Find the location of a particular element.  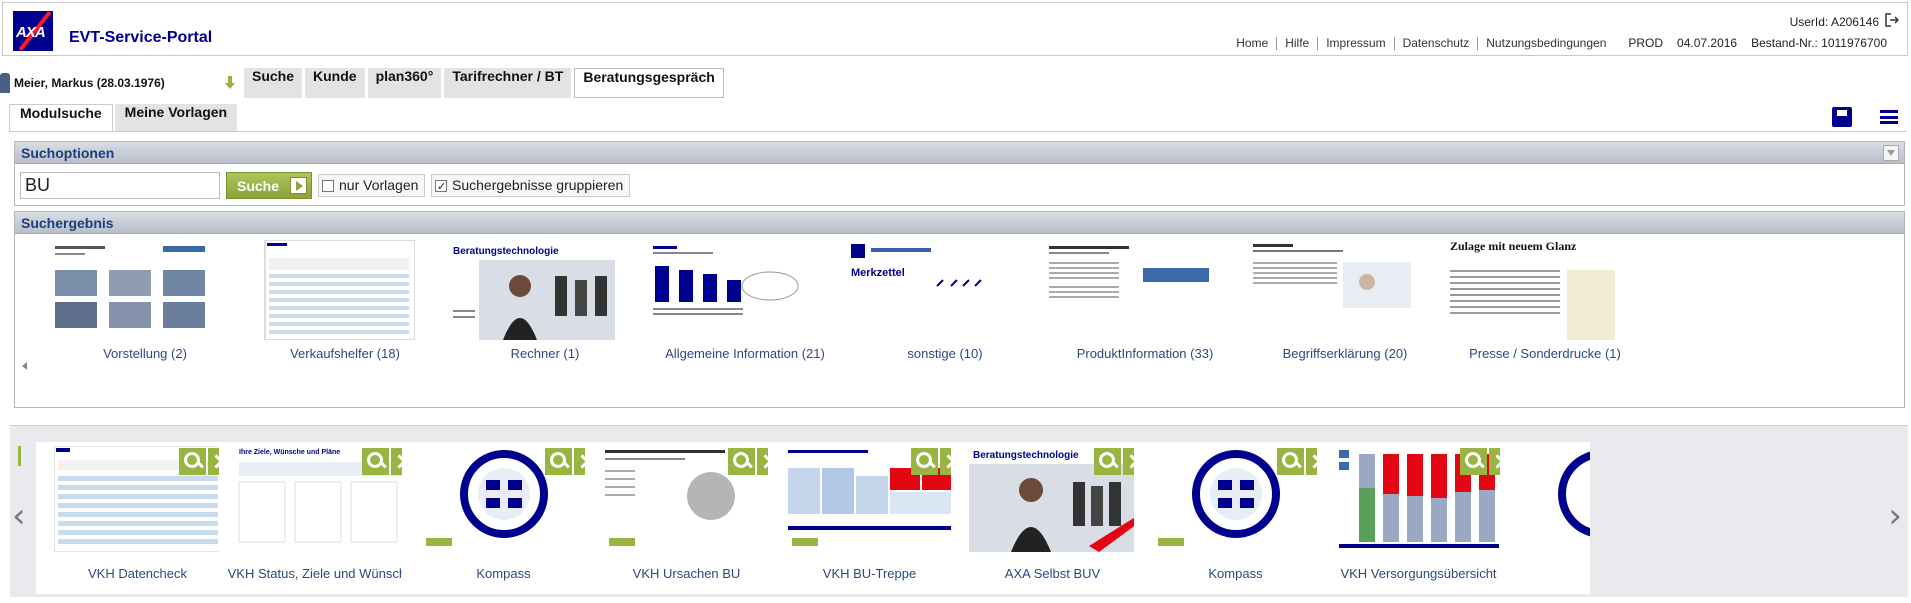

result-item: Vorstellung (2) is located at coordinates (115, 304).